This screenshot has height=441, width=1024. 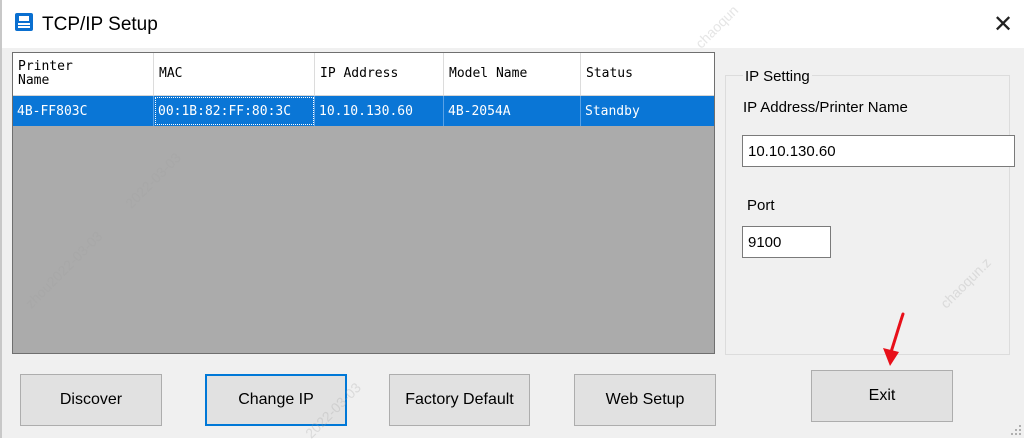 What do you see at coordinates (512, 111) in the screenshot?
I see `cell-model-name: 4B-2054A` at bounding box center [512, 111].